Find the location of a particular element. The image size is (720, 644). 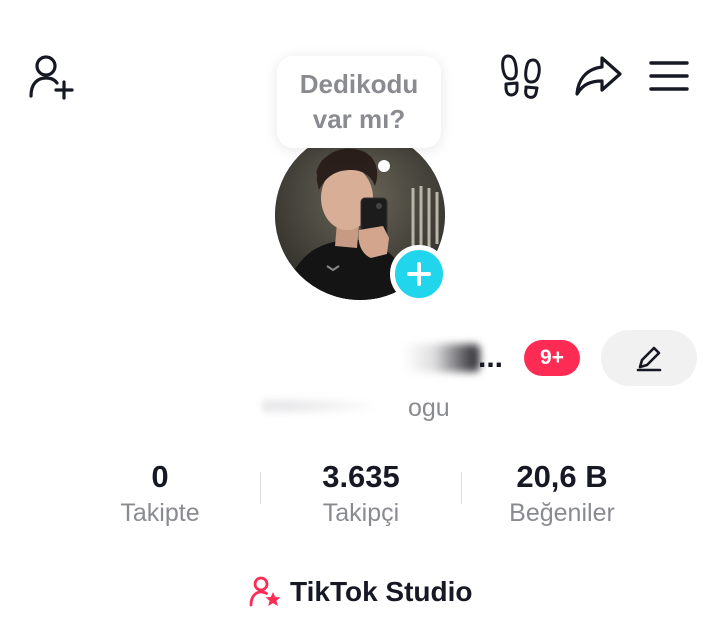

stat-following: 0 Takipte is located at coordinates (160, 494).